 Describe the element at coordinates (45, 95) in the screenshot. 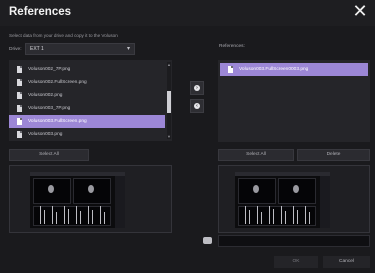

I see `file-name: Voluson002.png` at that location.